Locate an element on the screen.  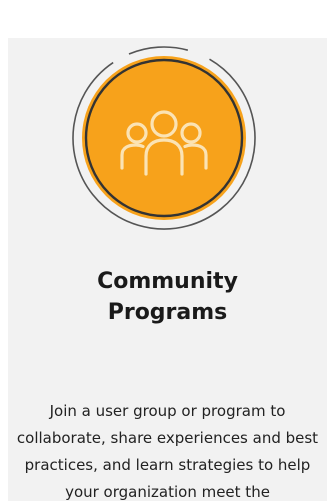
card-title-line-2: Programs is located at coordinates (167, 312).